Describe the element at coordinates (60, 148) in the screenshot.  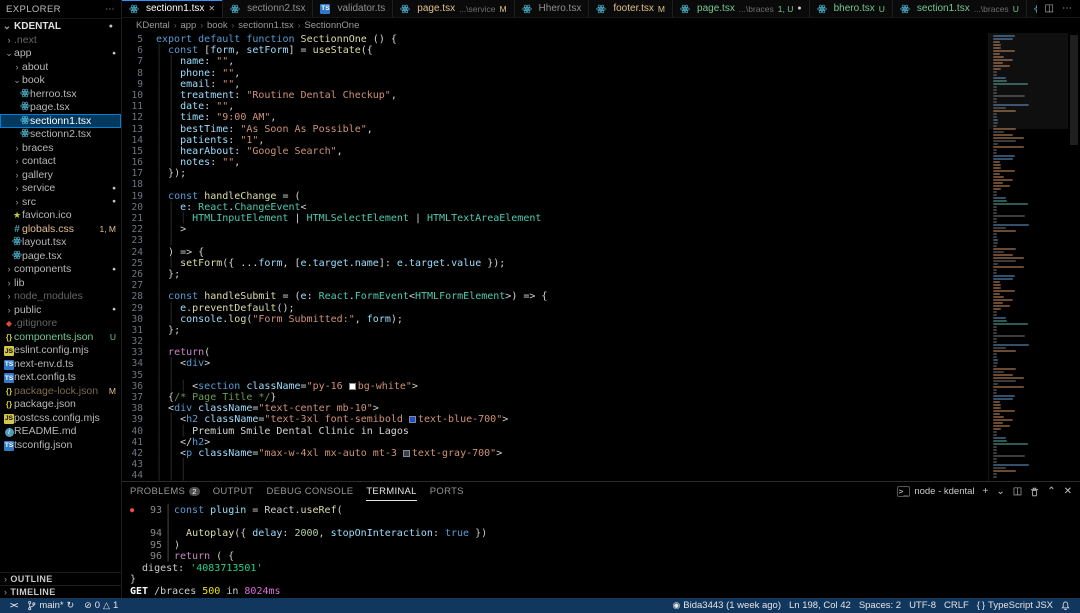
I see `tree-item-braces: › braces` at that location.